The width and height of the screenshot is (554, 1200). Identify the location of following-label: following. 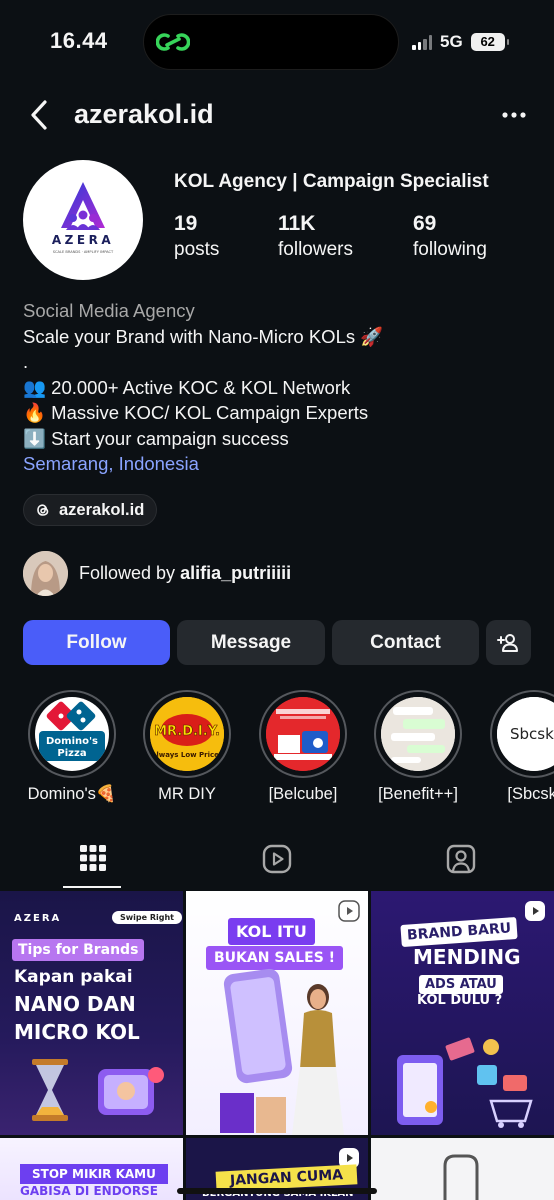
(450, 249).